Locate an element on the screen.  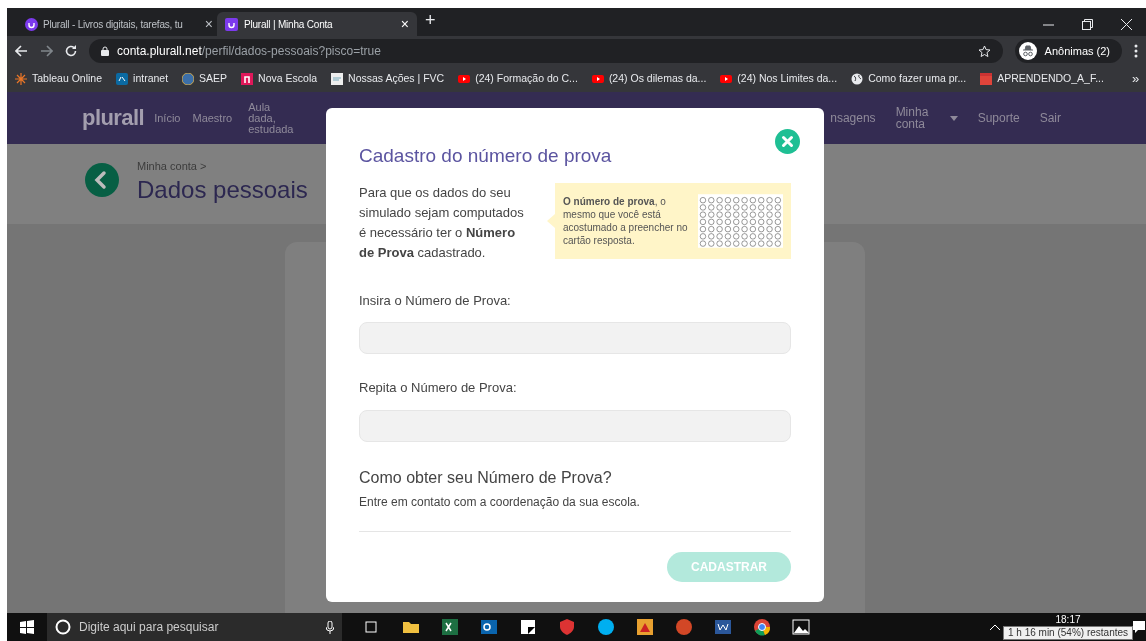
close-icon is located at coordinates (1126, 24).